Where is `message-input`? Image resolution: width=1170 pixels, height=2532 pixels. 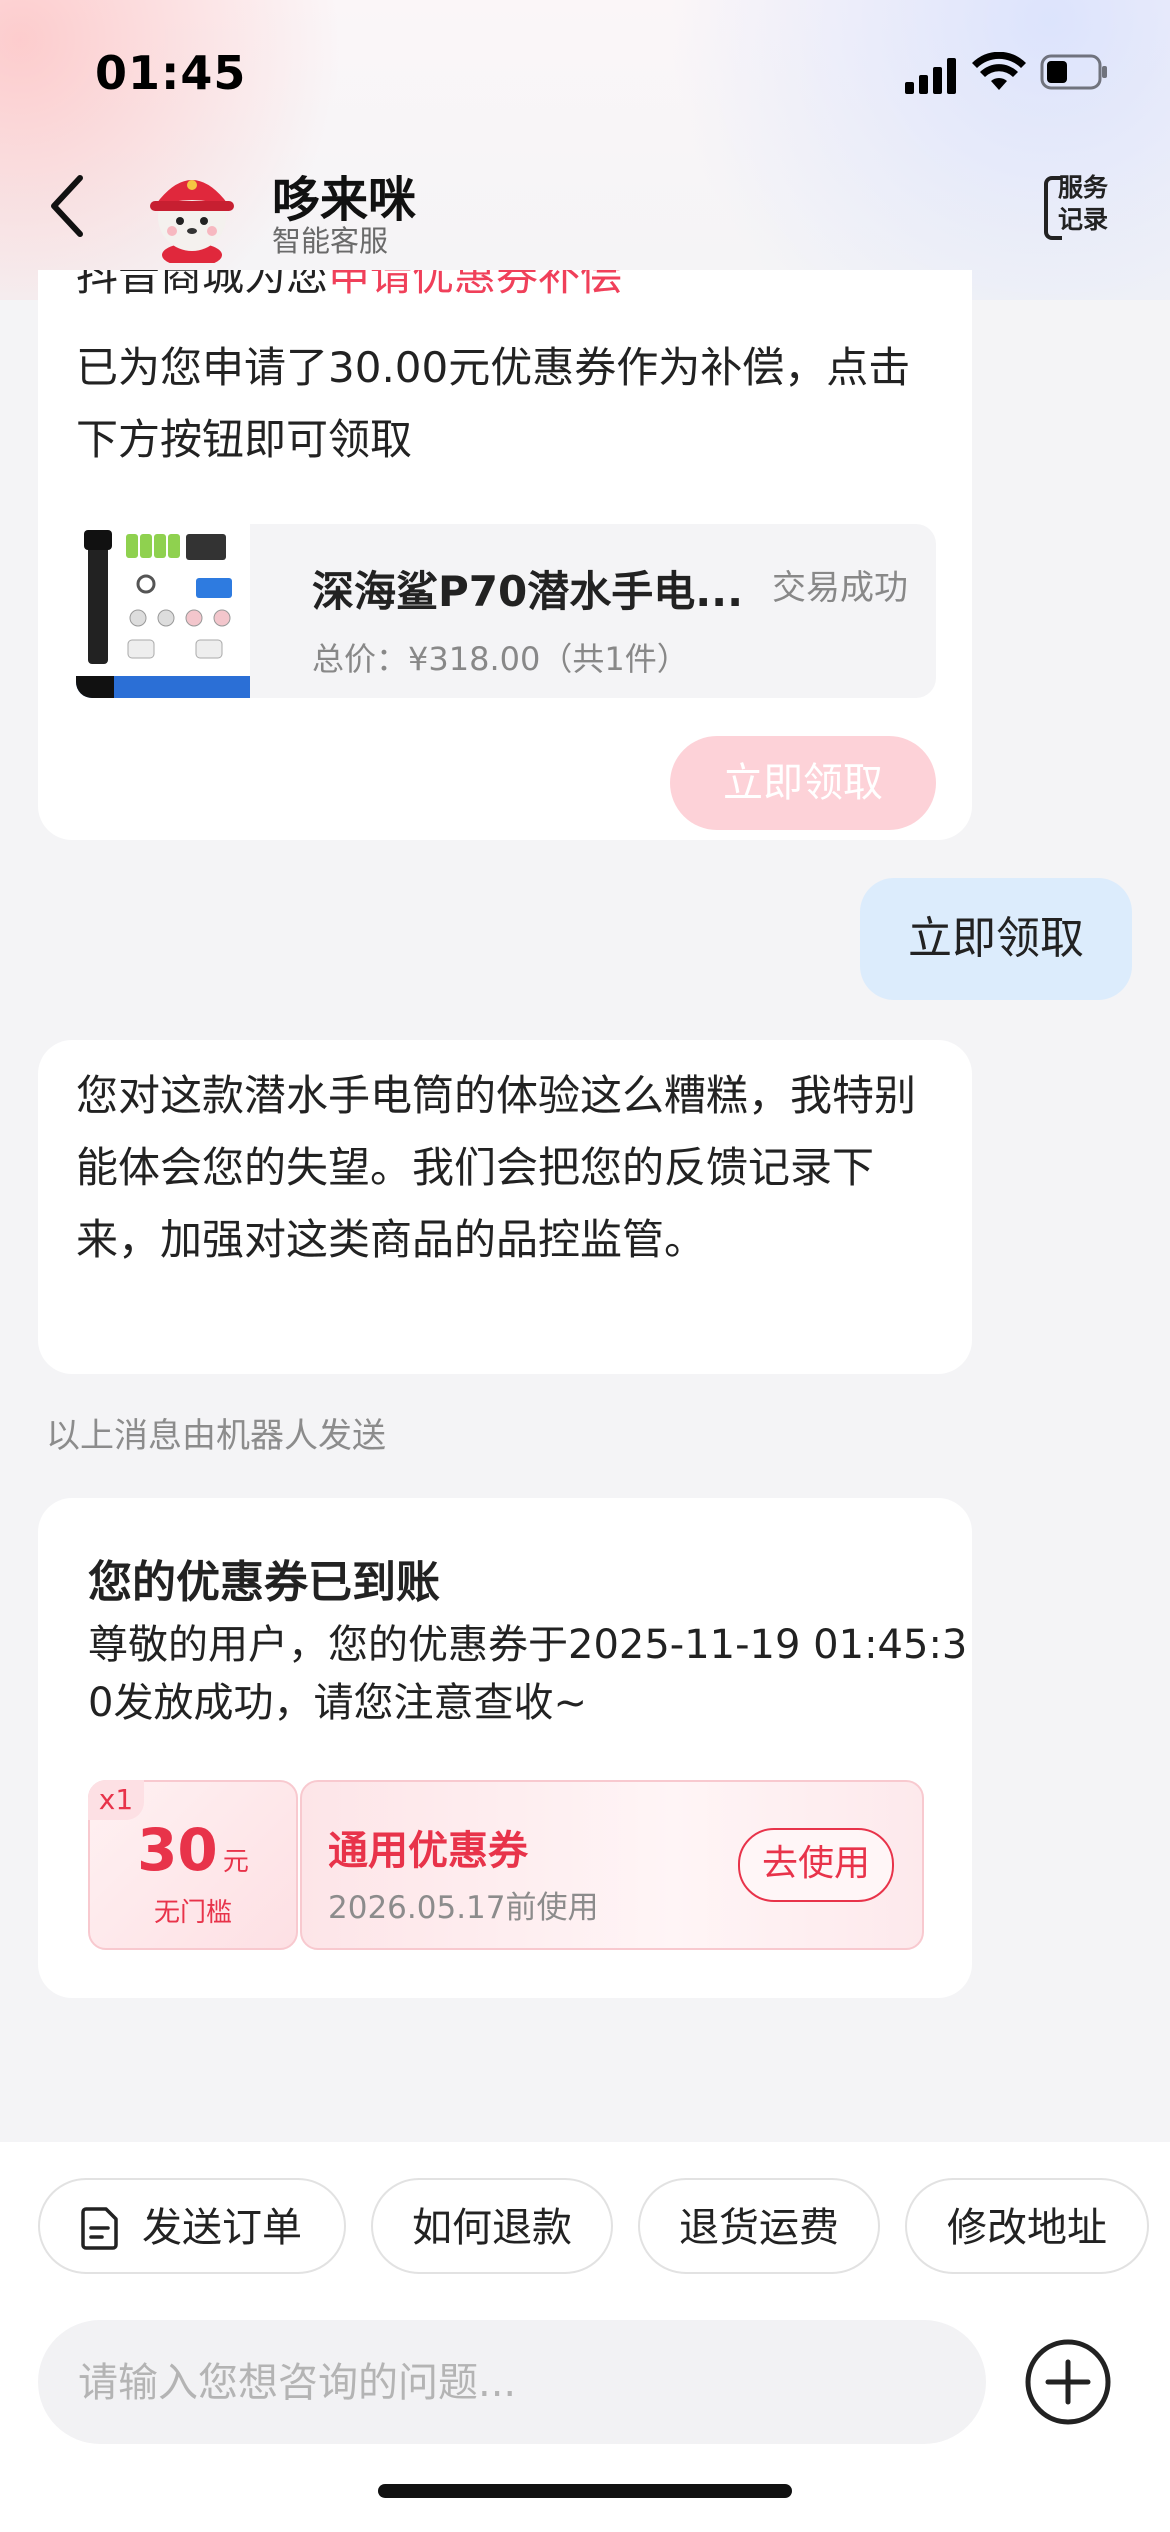
message-input is located at coordinates (508, 2383).